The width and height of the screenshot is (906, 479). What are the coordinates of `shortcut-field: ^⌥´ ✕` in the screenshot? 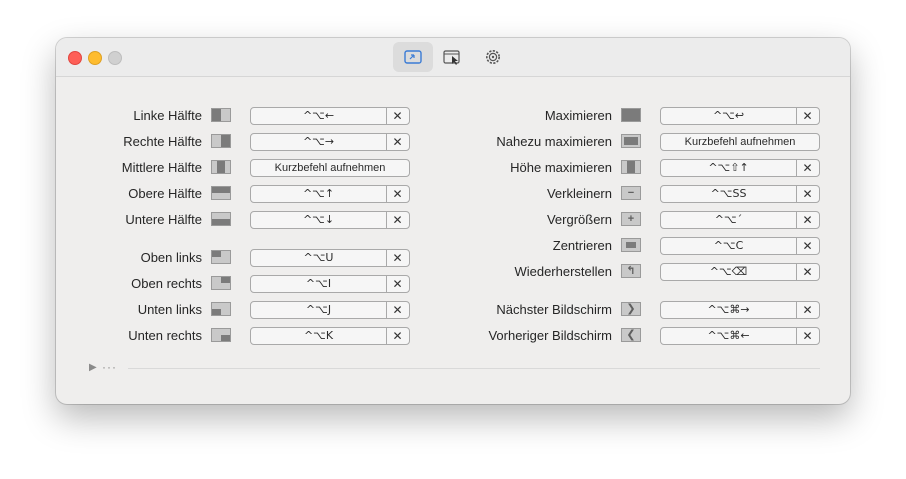 It's located at (740, 220).